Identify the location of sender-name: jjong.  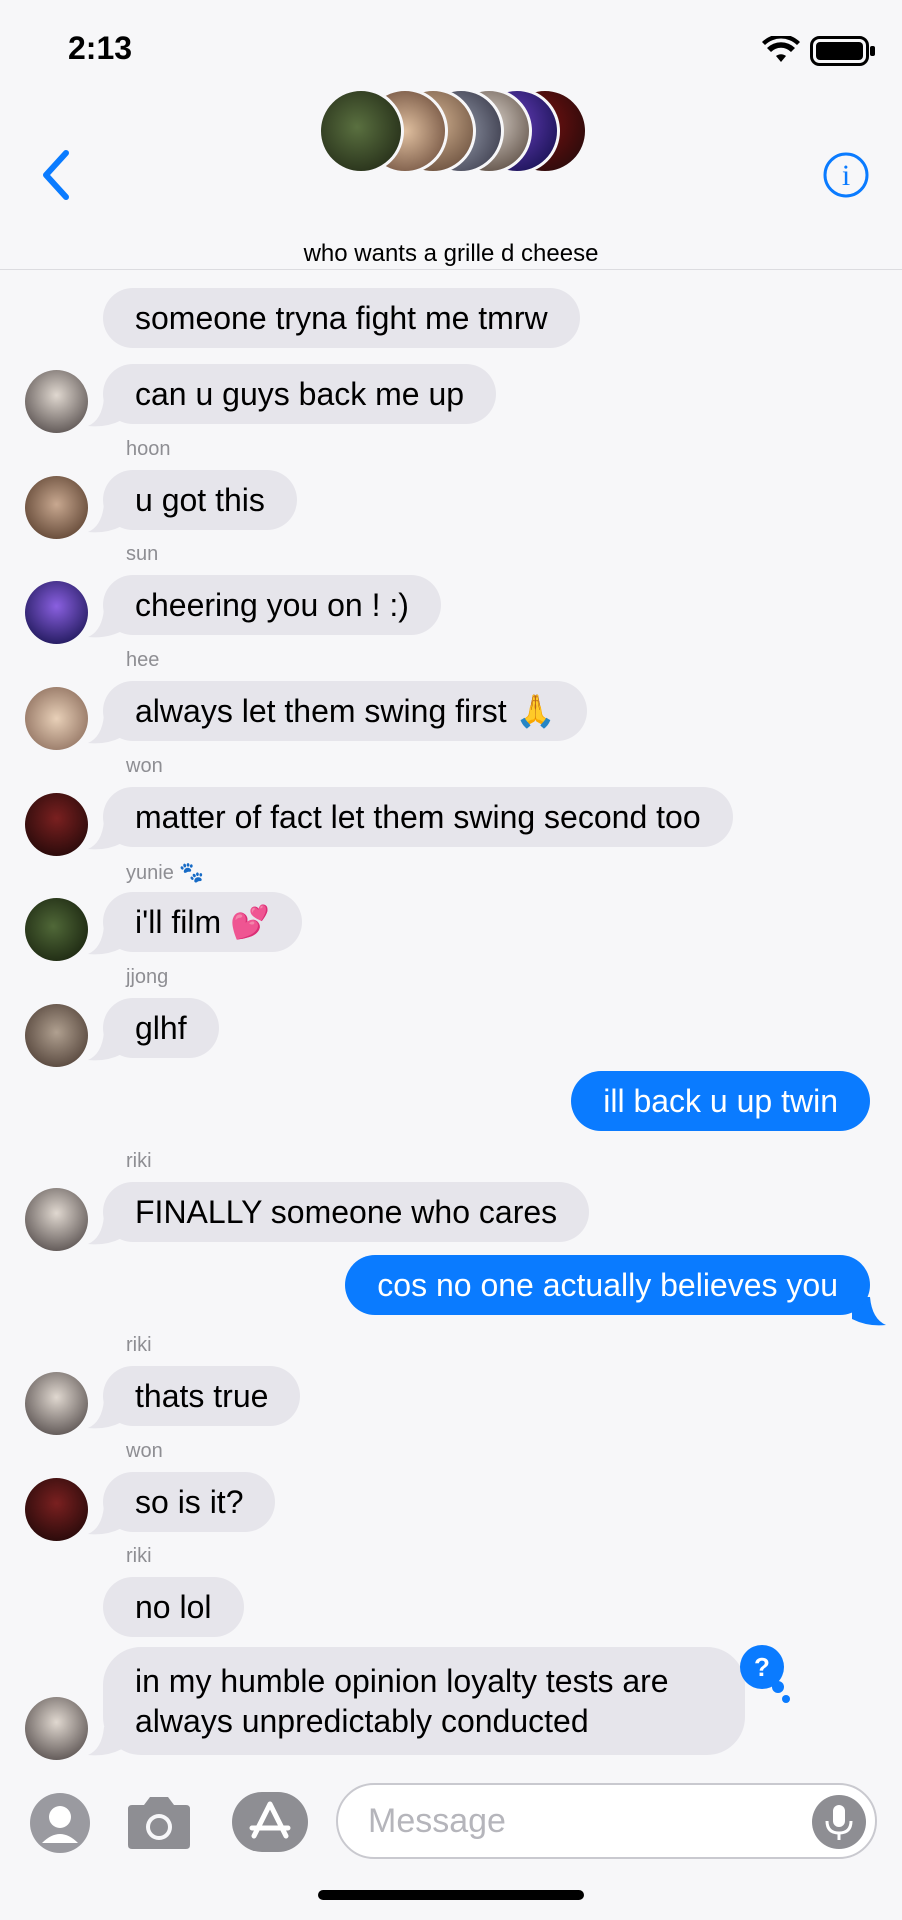
(147, 977).